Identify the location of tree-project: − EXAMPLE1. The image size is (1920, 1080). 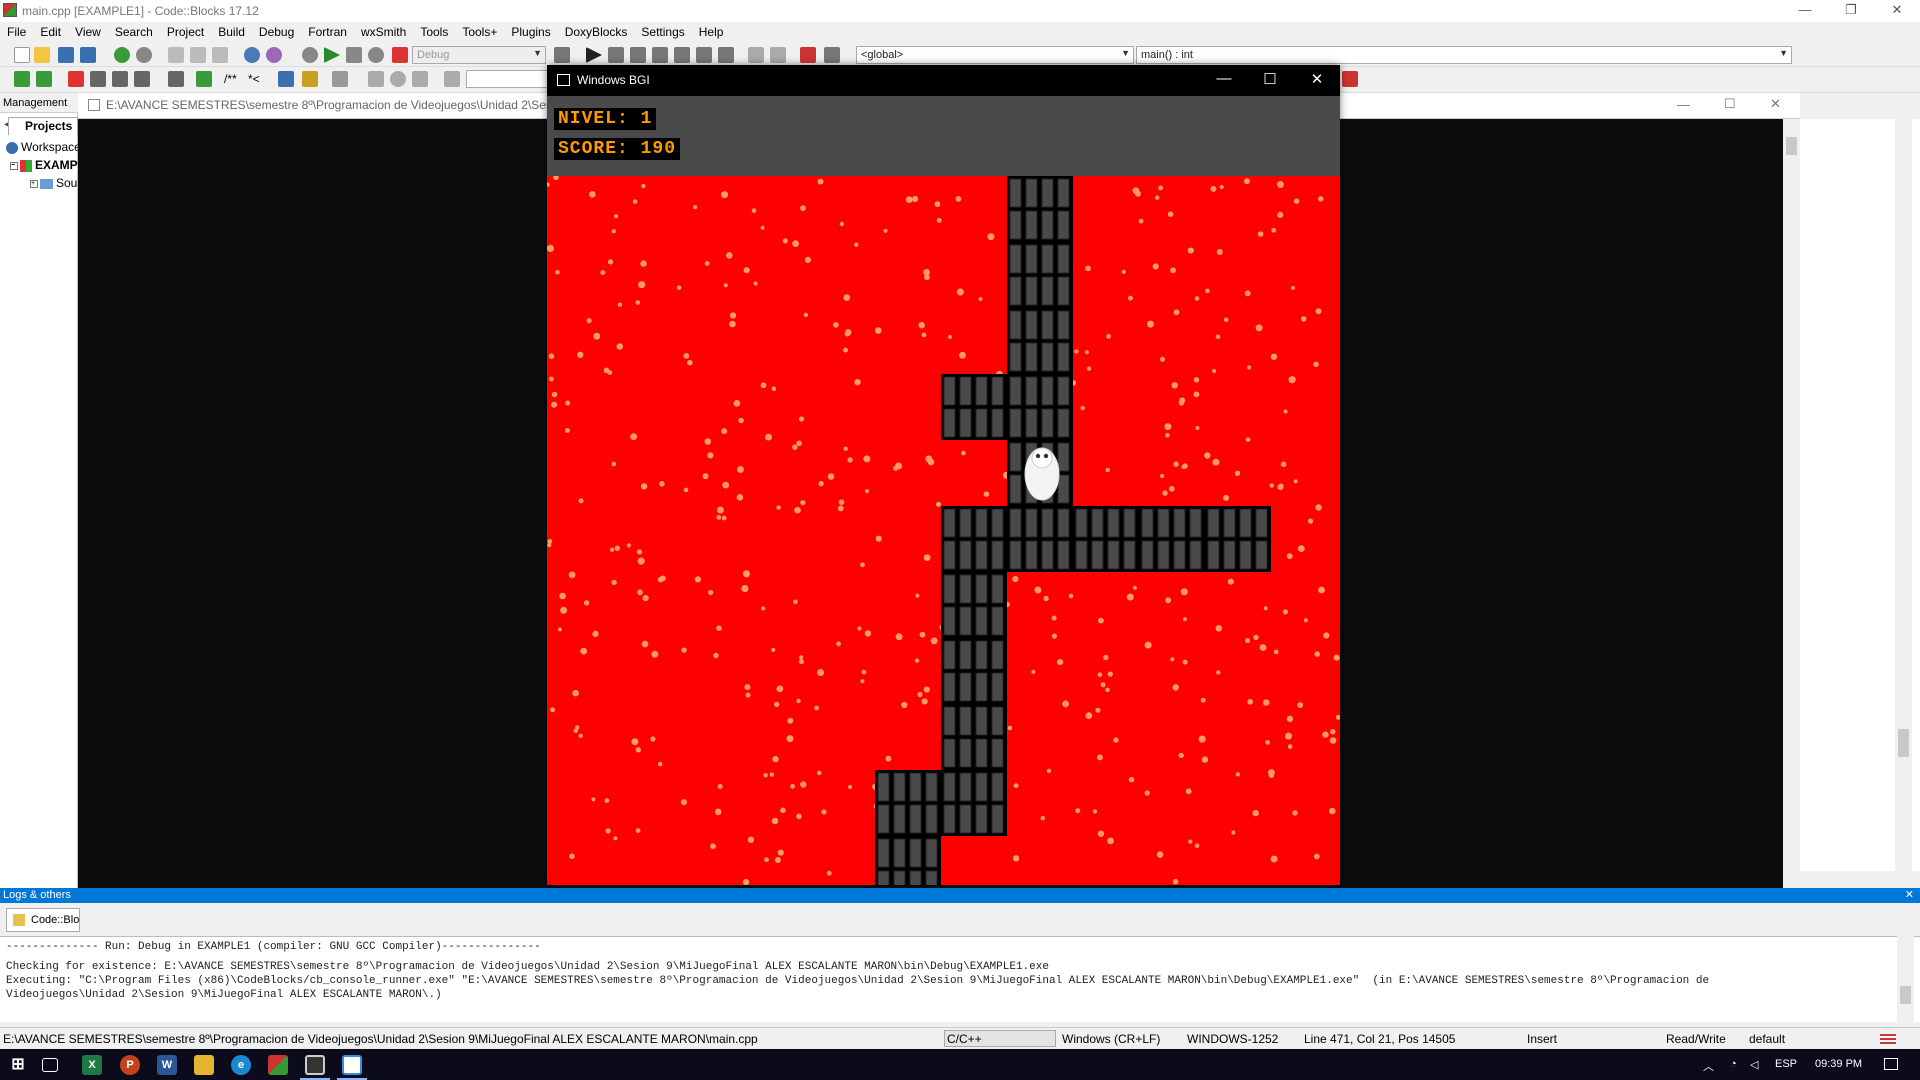
(46, 165).